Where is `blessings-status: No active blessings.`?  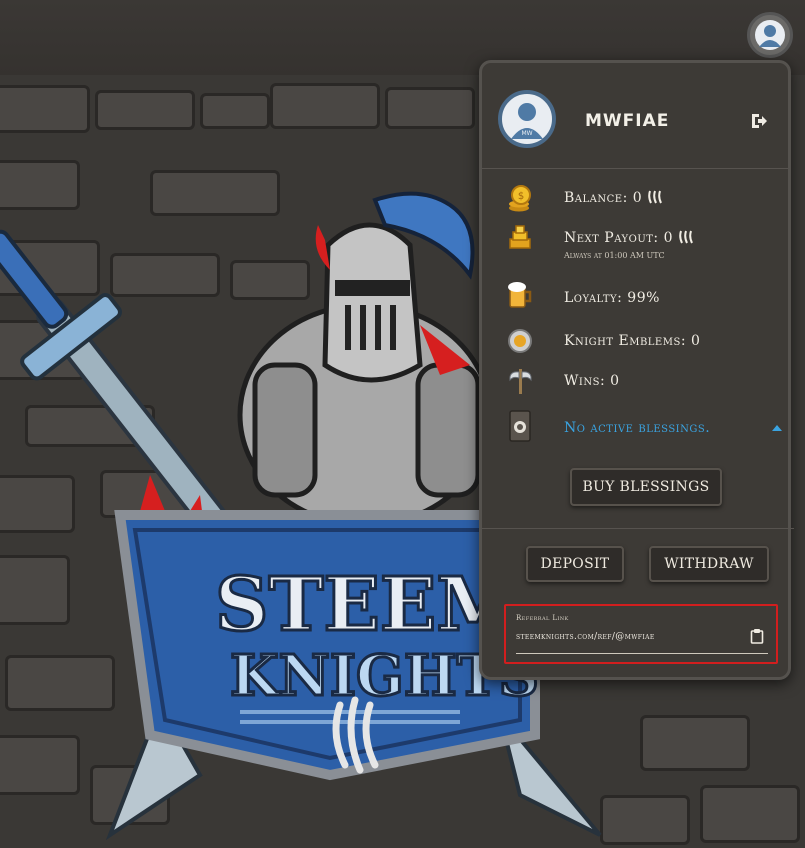
blessings-status: No active blessings. is located at coordinates (637, 428).